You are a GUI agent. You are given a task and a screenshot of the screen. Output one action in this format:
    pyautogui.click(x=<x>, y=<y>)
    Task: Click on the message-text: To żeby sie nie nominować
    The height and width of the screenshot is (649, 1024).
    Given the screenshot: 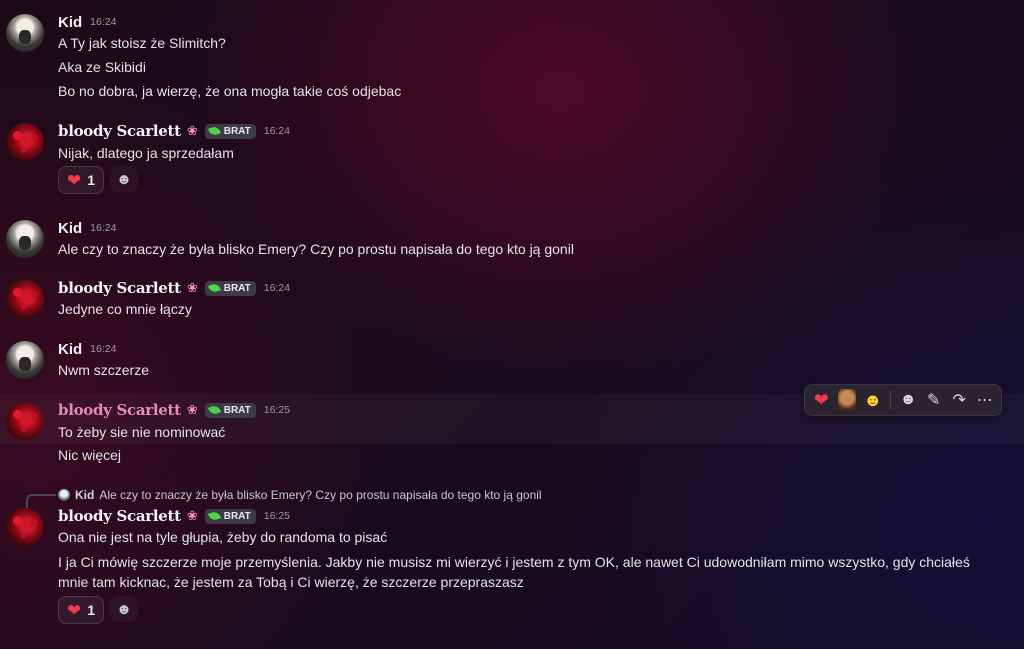 What is the action you would take?
    pyautogui.click(x=142, y=432)
    